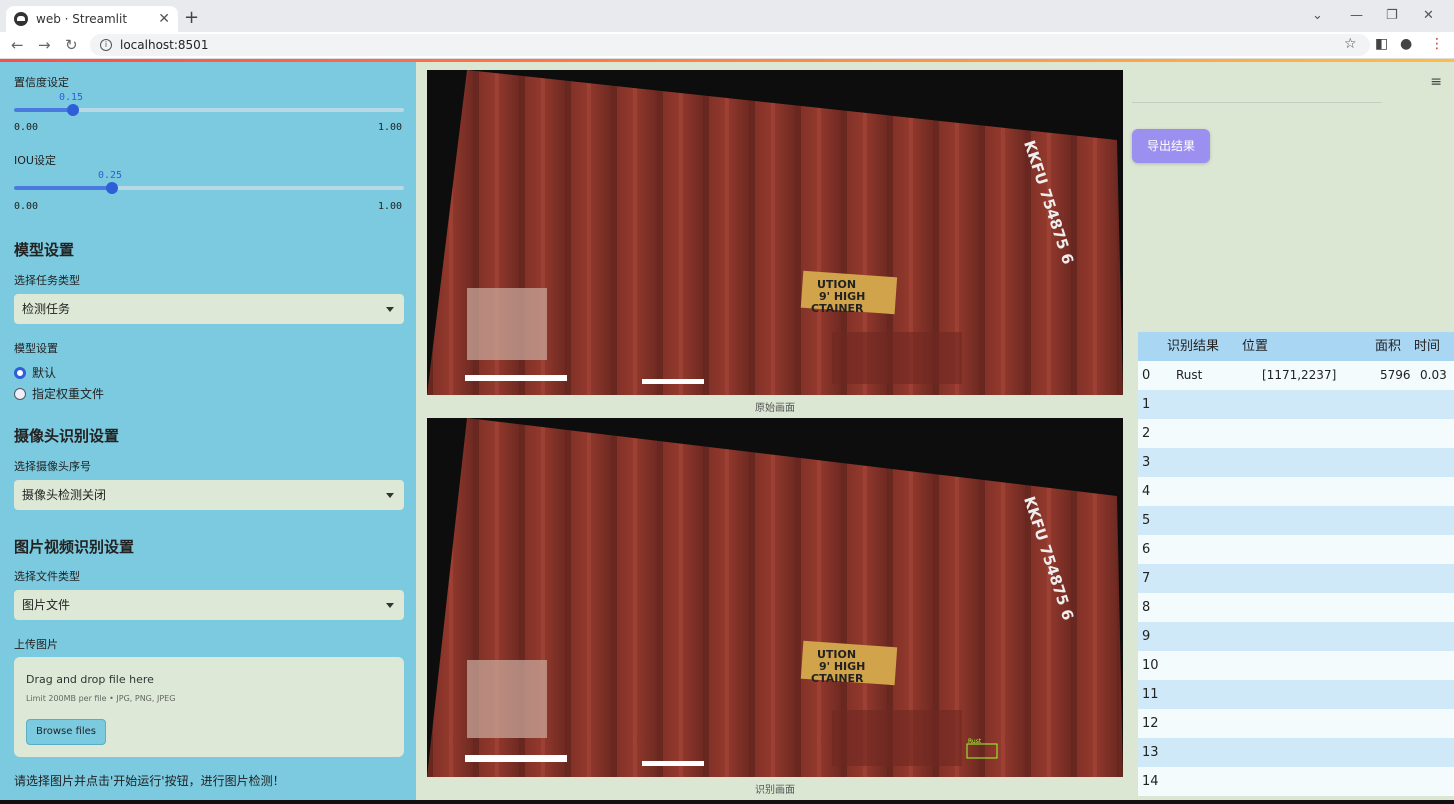 The width and height of the screenshot is (1454, 804). Describe the element at coordinates (1296, 433) in the screenshot. I see `table-row: 2` at that location.